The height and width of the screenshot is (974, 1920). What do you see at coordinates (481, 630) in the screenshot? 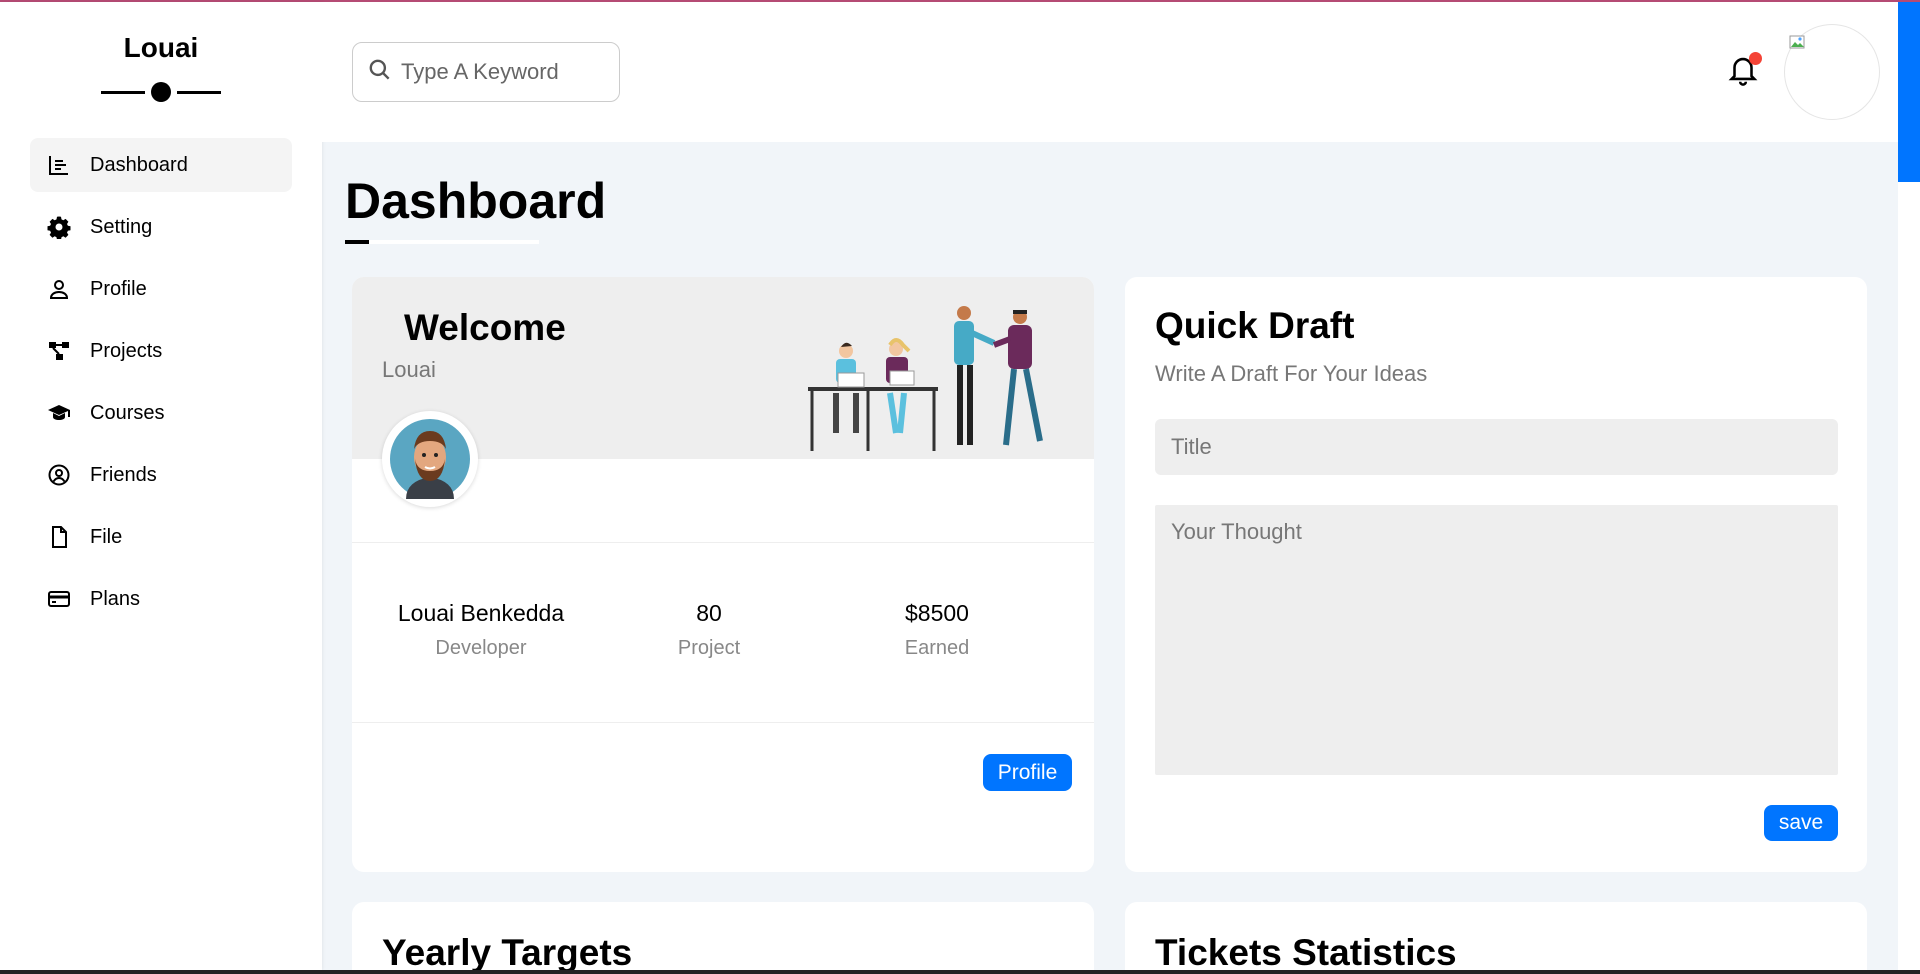
I see `stat-name: Louai Benkedda Developer` at bounding box center [481, 630].